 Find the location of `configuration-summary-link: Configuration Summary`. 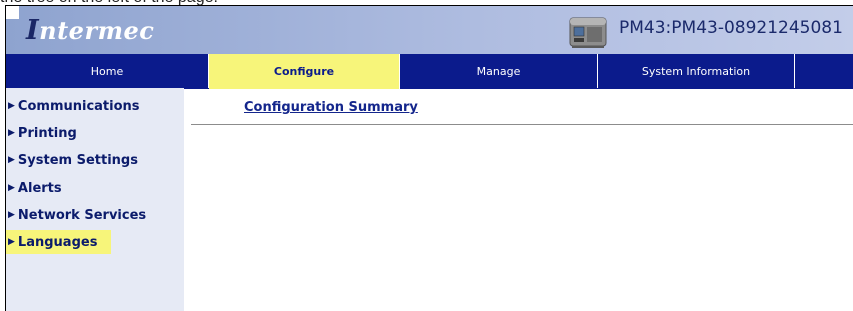

configuration-summary-link: Configuration Summary is located at coordinates (331, 107).